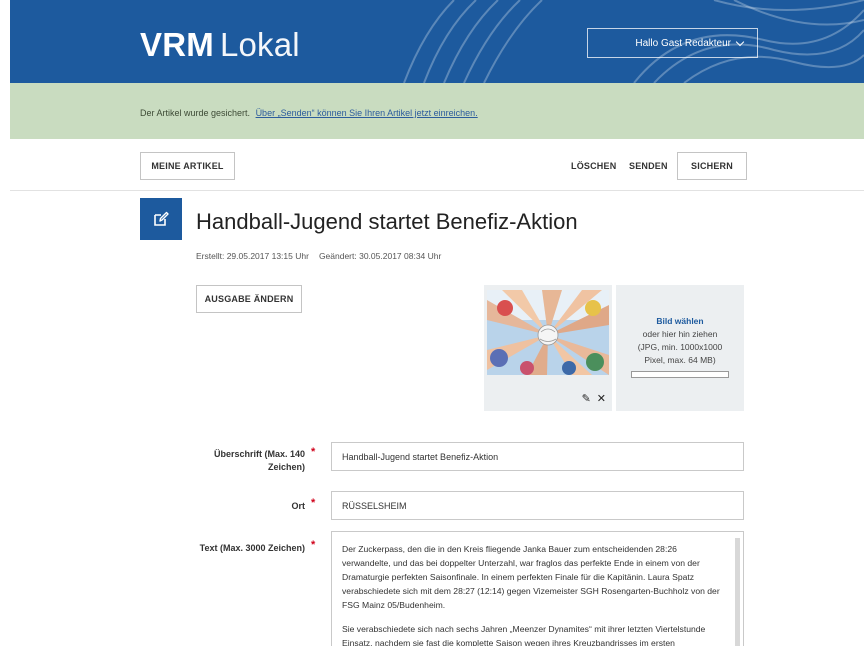 The height and width of the screenshot is (646, 864). I want to click on edit-article-badge, so click(161, 219).